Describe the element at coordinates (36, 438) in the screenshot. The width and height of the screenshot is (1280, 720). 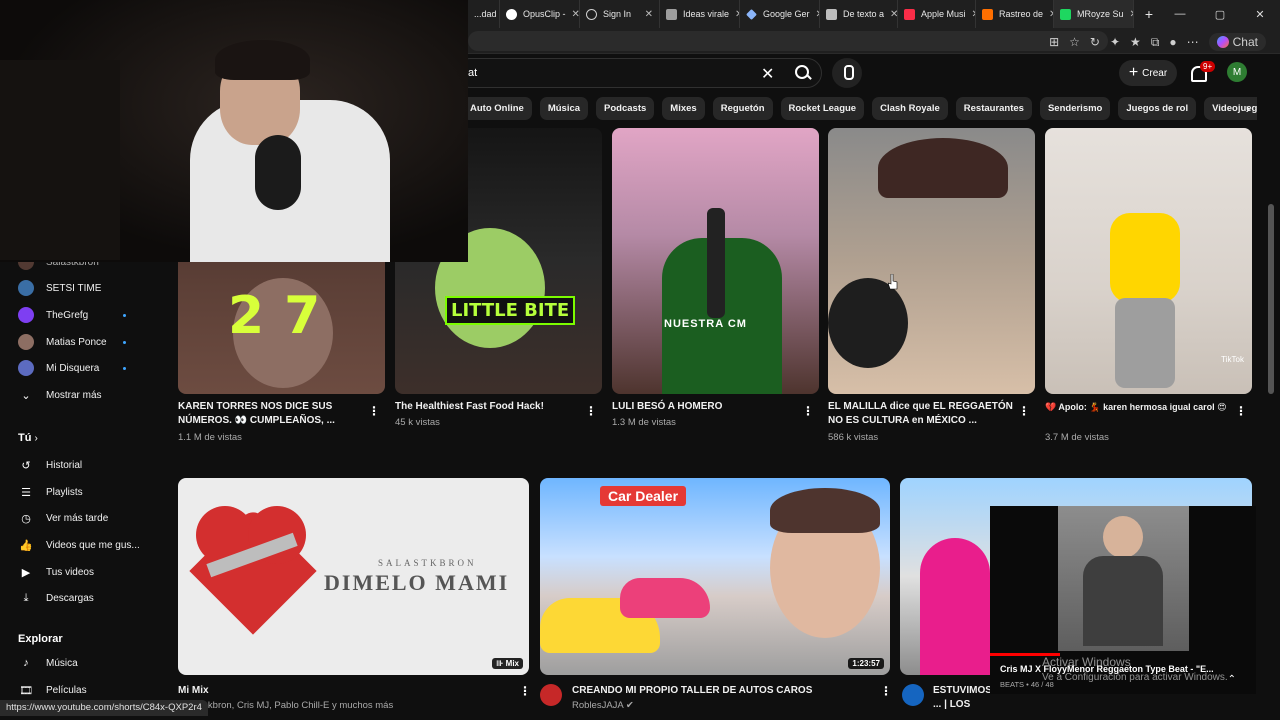
I see `chevron-right-icon: ›` at that location.